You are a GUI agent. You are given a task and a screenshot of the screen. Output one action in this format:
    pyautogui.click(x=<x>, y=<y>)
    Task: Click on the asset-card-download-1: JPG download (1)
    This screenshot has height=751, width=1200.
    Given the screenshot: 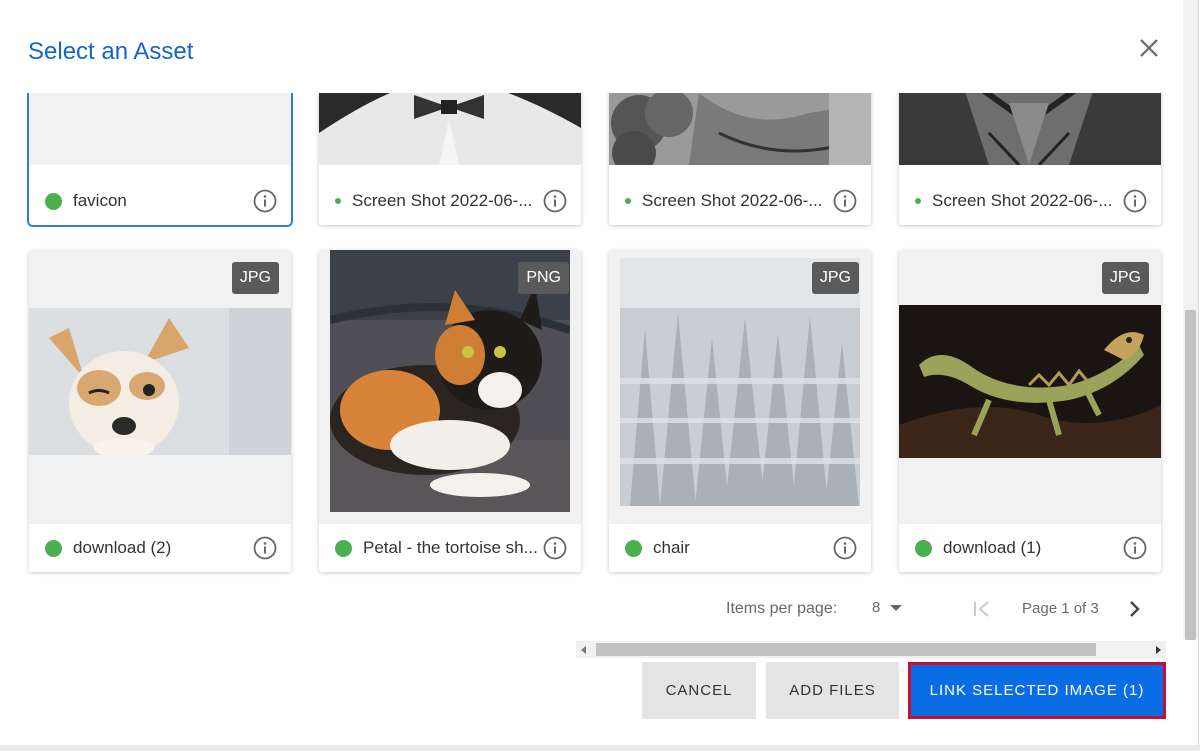 What is the action you would take?
    pyautogui.click(x=1030, y=411)
    